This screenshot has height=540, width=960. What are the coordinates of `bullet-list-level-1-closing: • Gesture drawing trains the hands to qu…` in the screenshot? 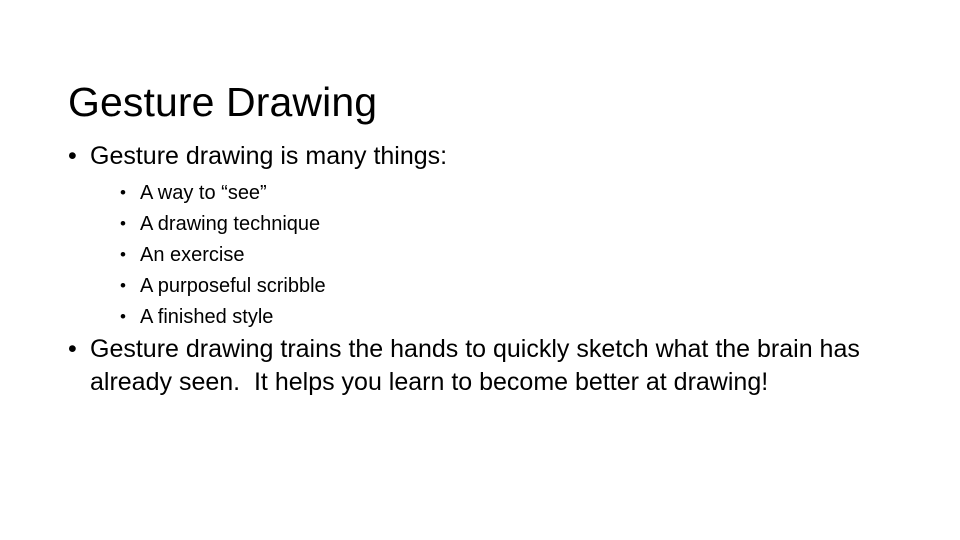 It's located at (483, 366).